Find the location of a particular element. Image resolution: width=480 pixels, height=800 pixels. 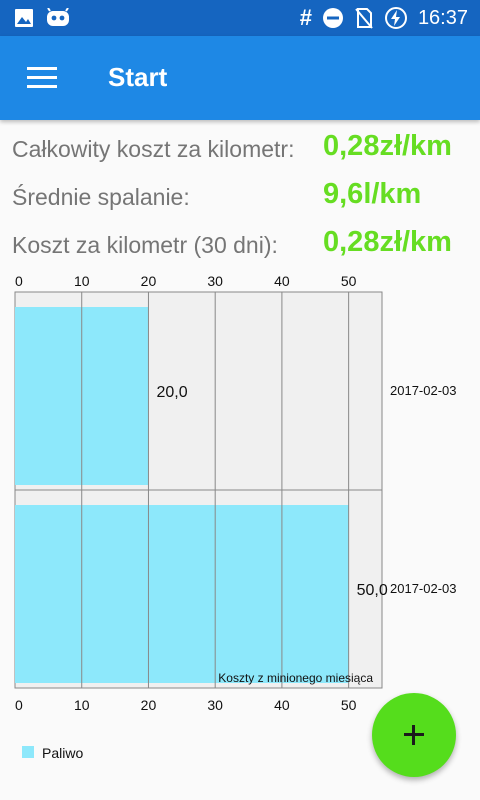

data-label: 20,0 is located at coordinates (171, 392).